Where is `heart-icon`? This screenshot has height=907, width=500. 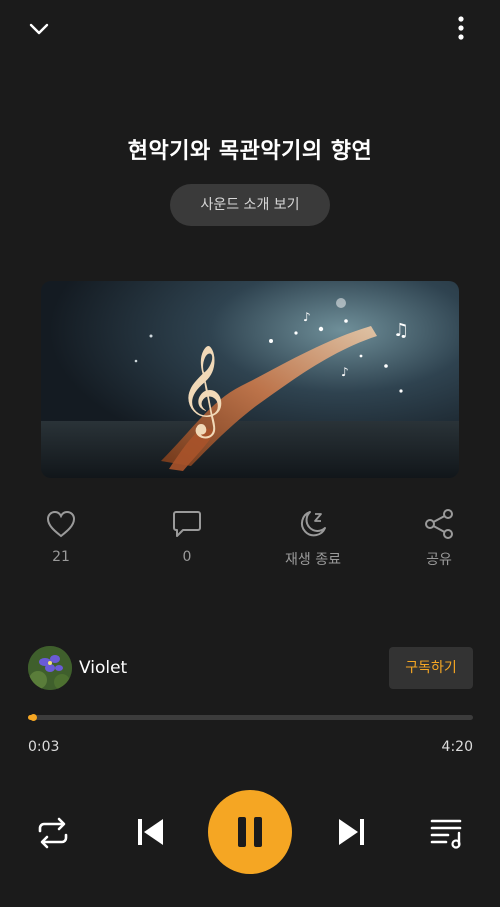
heart-icon is located at coordinates (61, 524).